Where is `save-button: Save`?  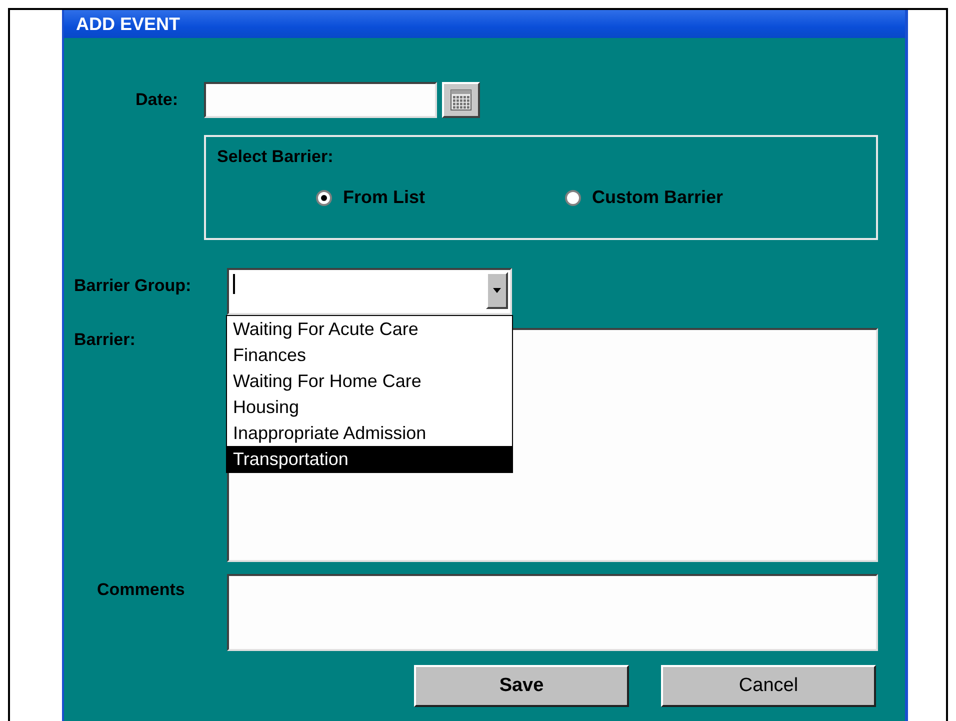
save-button: Save is located at coordinates (521, 686).